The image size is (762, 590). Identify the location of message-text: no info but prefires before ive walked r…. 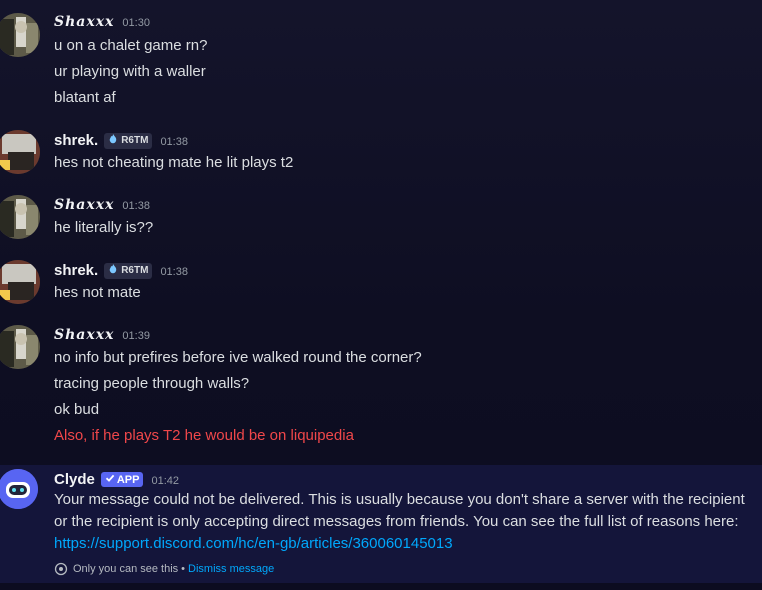
(238, 357).